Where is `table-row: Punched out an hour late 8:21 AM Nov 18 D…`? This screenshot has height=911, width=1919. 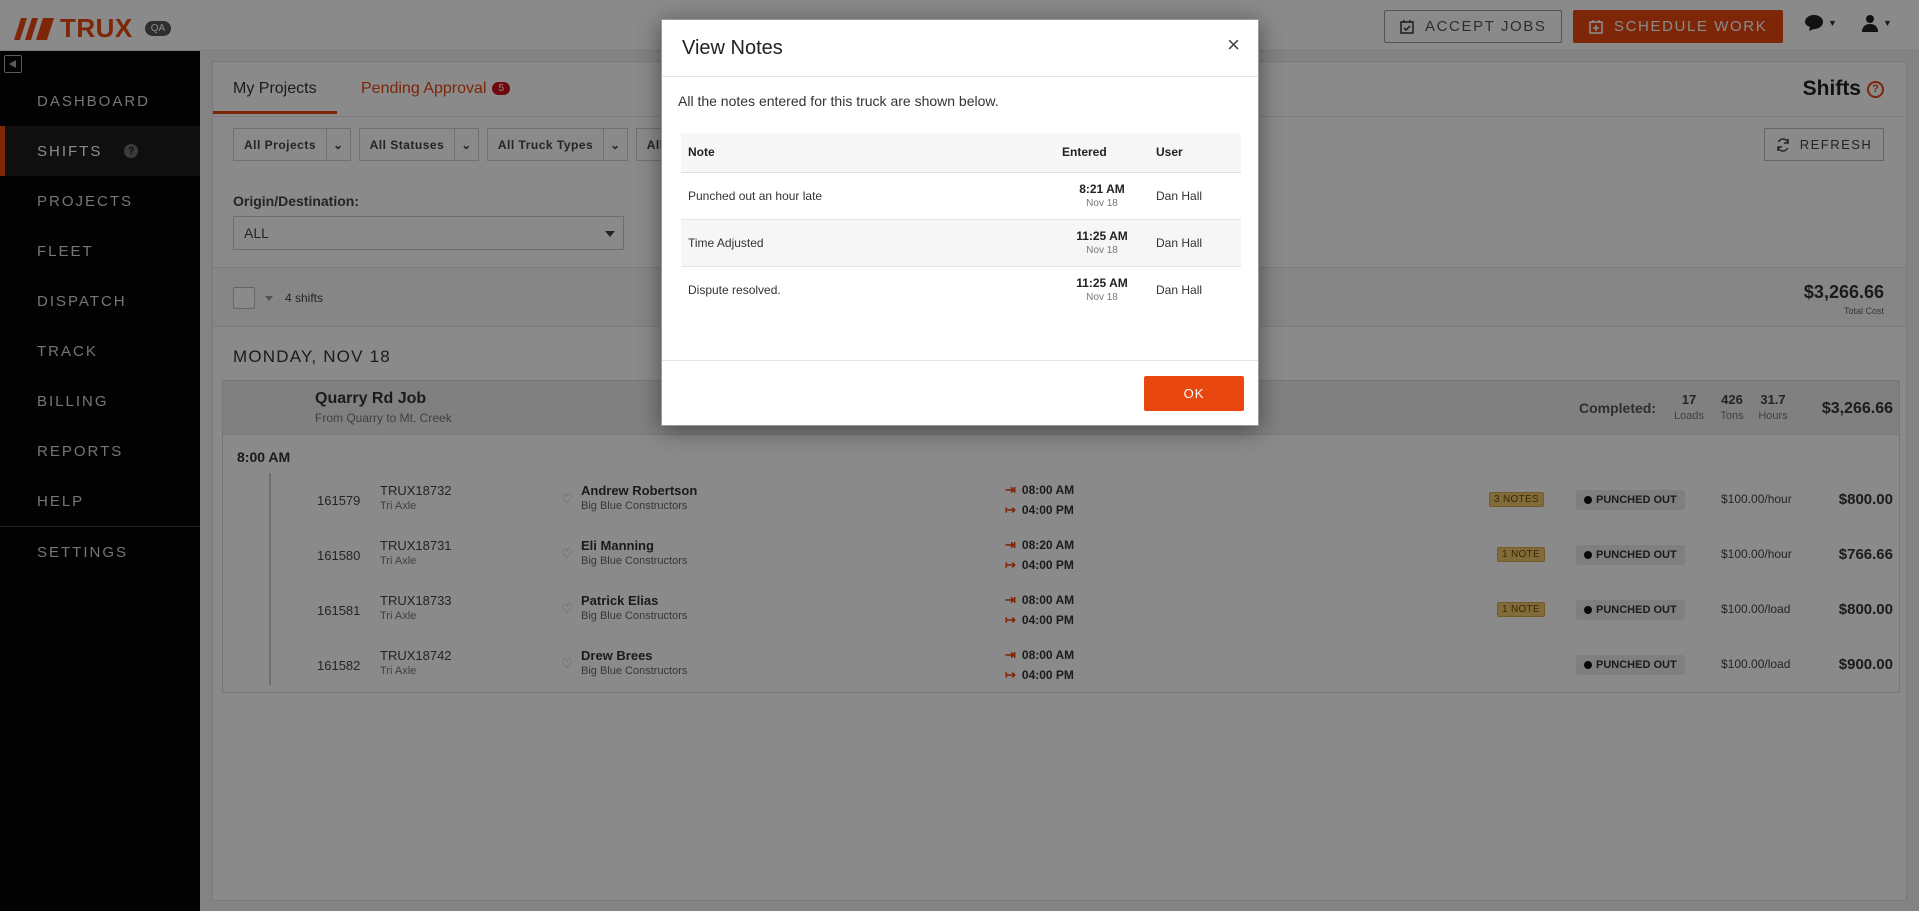 table-row: Punched out an hour late 8:21 AM Nov 18 D… is located at coordinates (961, 196).